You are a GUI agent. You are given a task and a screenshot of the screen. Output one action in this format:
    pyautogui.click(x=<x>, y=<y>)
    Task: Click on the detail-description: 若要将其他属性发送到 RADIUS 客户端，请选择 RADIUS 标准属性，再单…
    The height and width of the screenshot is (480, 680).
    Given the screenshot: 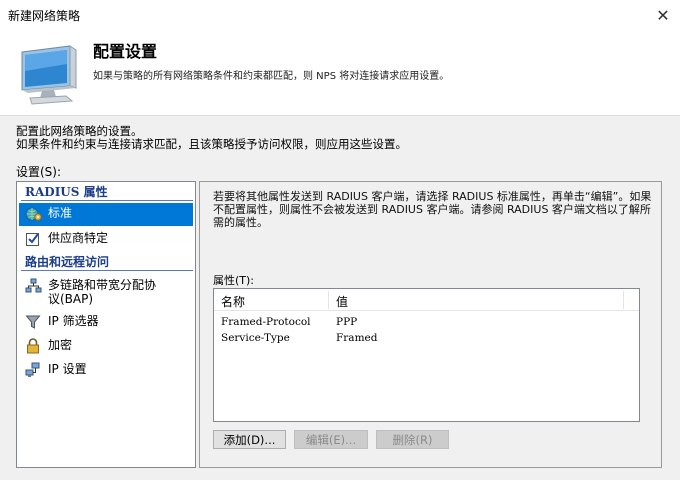 What is the action you would take?
    pyautogui.click(x=432, y=209)
    